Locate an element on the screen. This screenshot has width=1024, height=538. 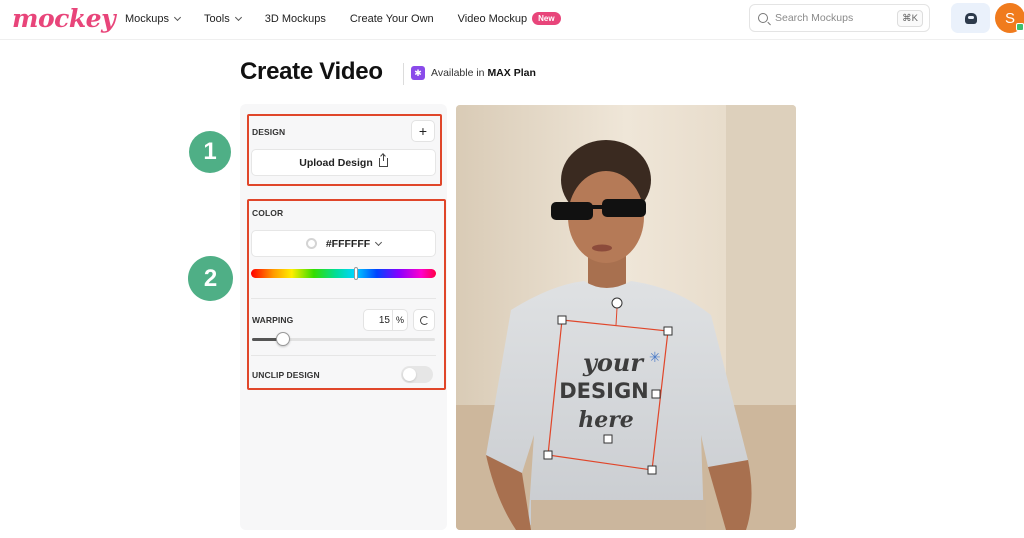
support-agent-icon is located at coordinates (970, 18).